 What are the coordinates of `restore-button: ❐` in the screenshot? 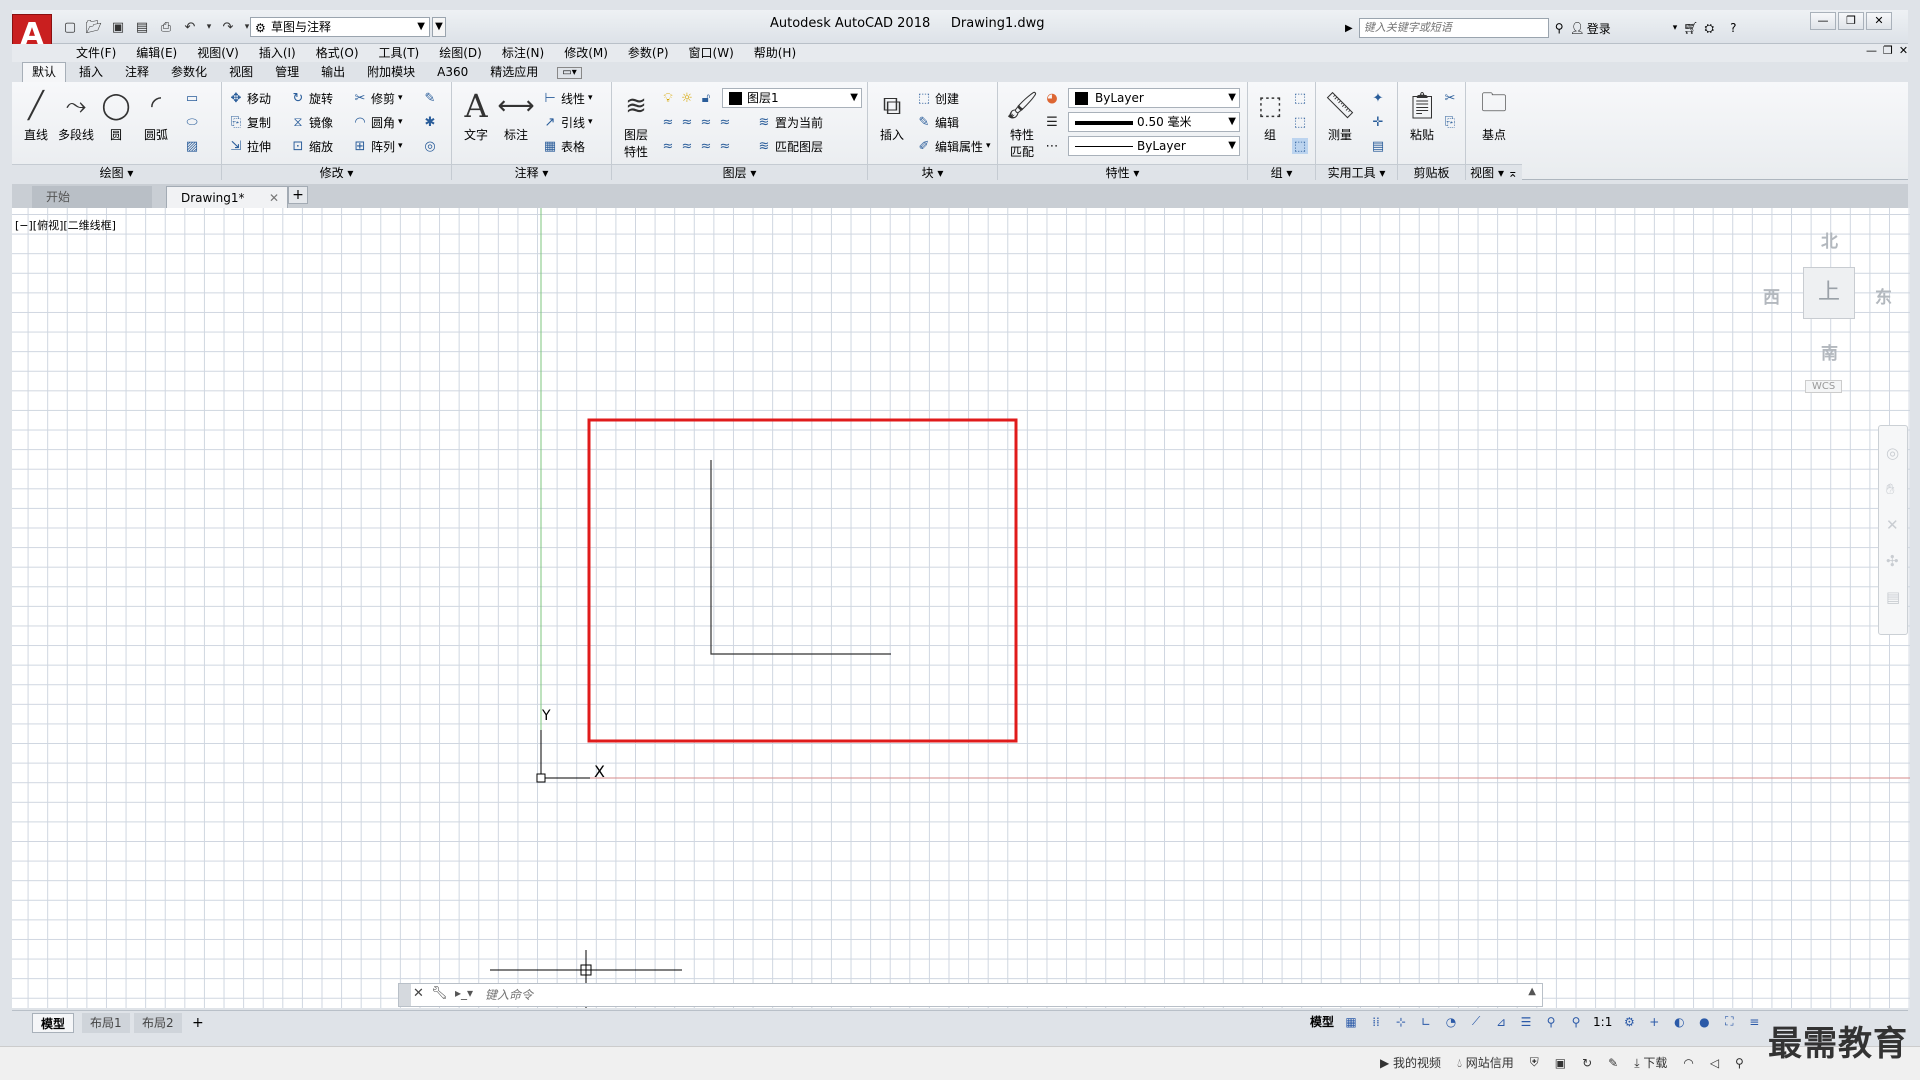 It's located at (1851, 21).